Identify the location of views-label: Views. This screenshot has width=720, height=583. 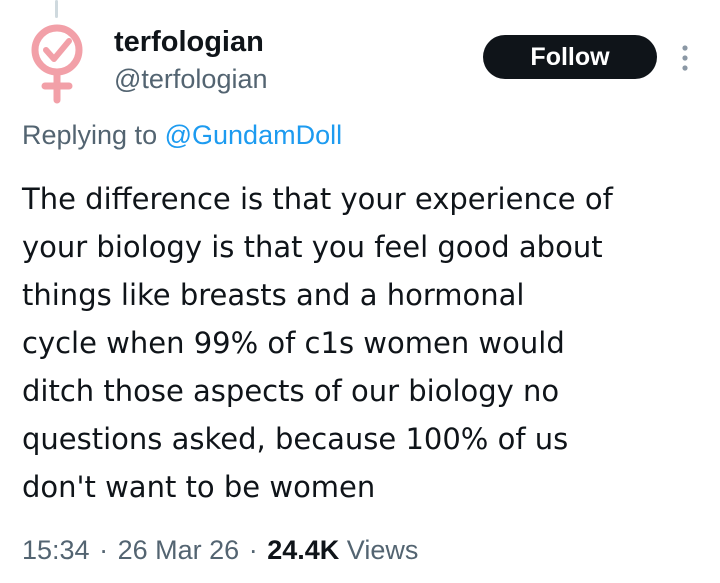
(382, 550).